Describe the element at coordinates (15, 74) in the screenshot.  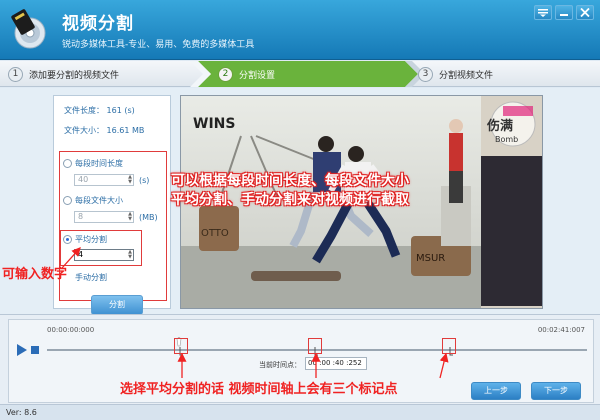
I see `step-1-number: 1` at that location.